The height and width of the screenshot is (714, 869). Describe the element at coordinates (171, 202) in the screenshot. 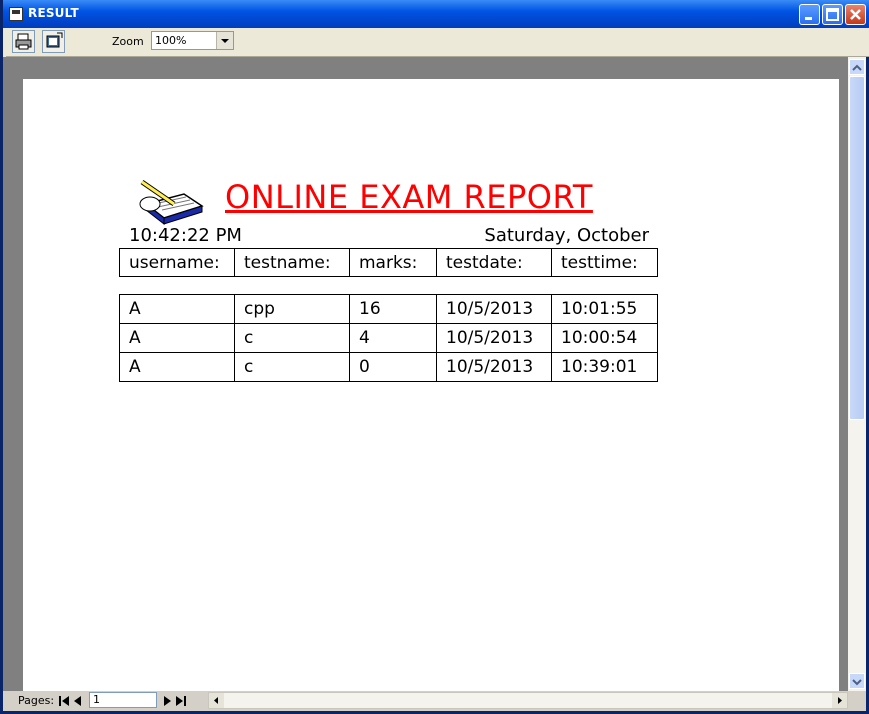

I see `notepad-pen-icon` at that location.